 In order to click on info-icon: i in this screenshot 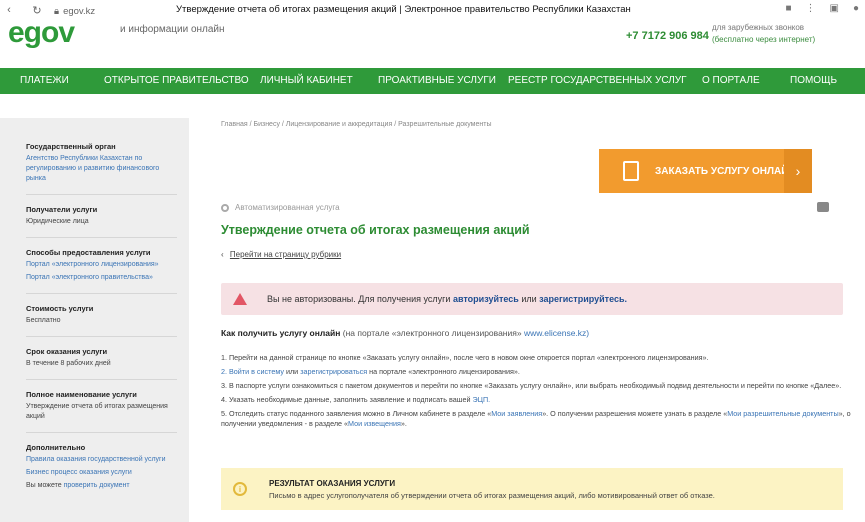, I will do `click(240, 489)`.